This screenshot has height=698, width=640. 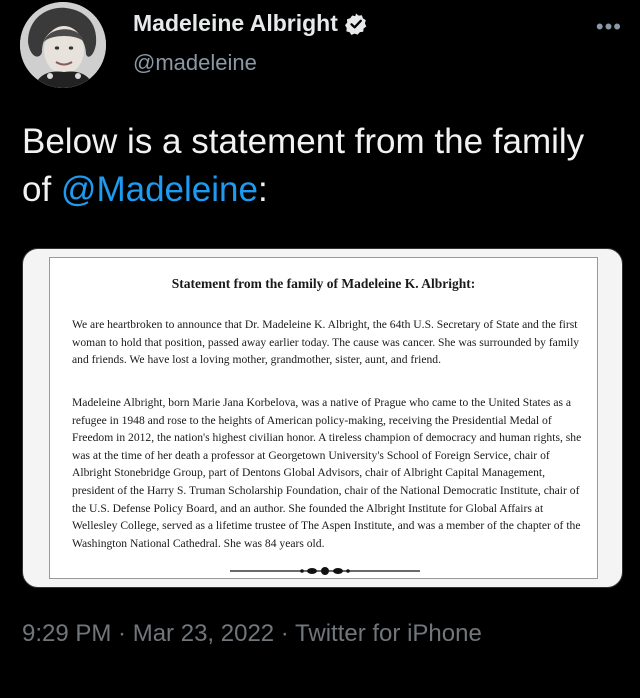 I want to click on avatar, so click(x=63, y=45).